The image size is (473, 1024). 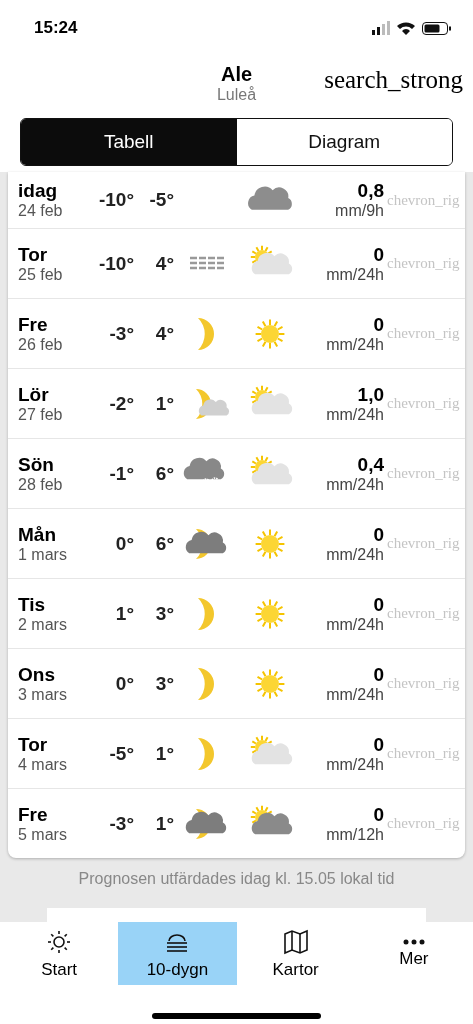 I want to click on wifi-icon, so click(x=406, y=28).